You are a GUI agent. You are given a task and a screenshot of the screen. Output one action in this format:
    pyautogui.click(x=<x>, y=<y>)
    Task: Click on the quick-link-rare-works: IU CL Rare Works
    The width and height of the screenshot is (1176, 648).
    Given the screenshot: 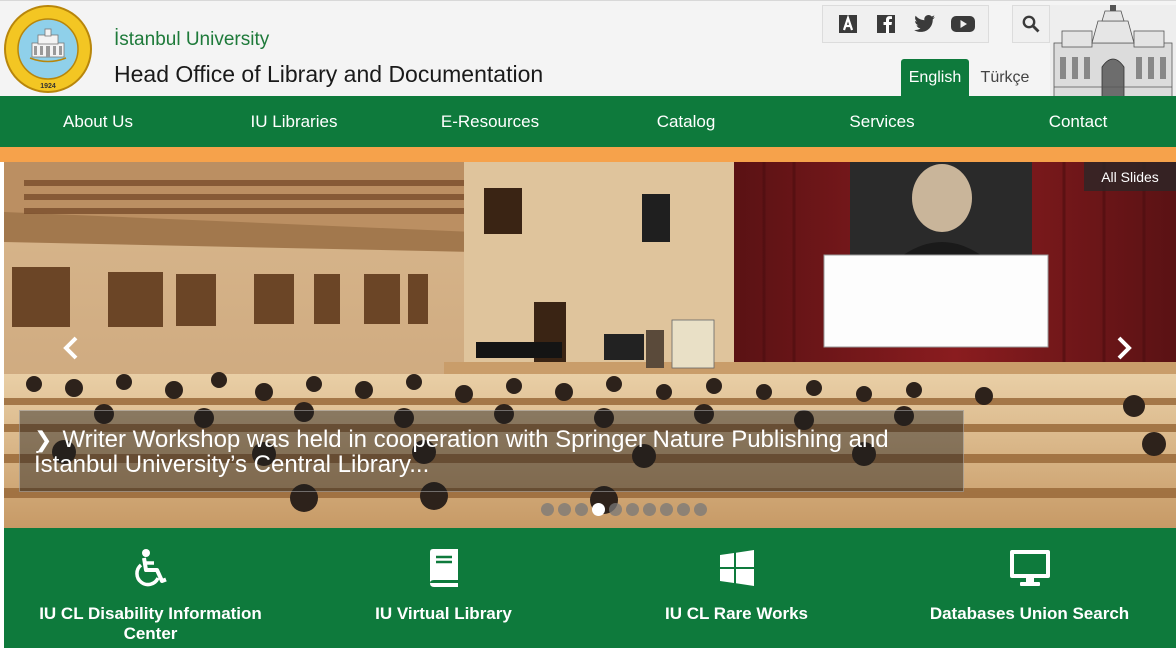 What is the action you would take?
    pyautogui.click(x=736, y=588)
    